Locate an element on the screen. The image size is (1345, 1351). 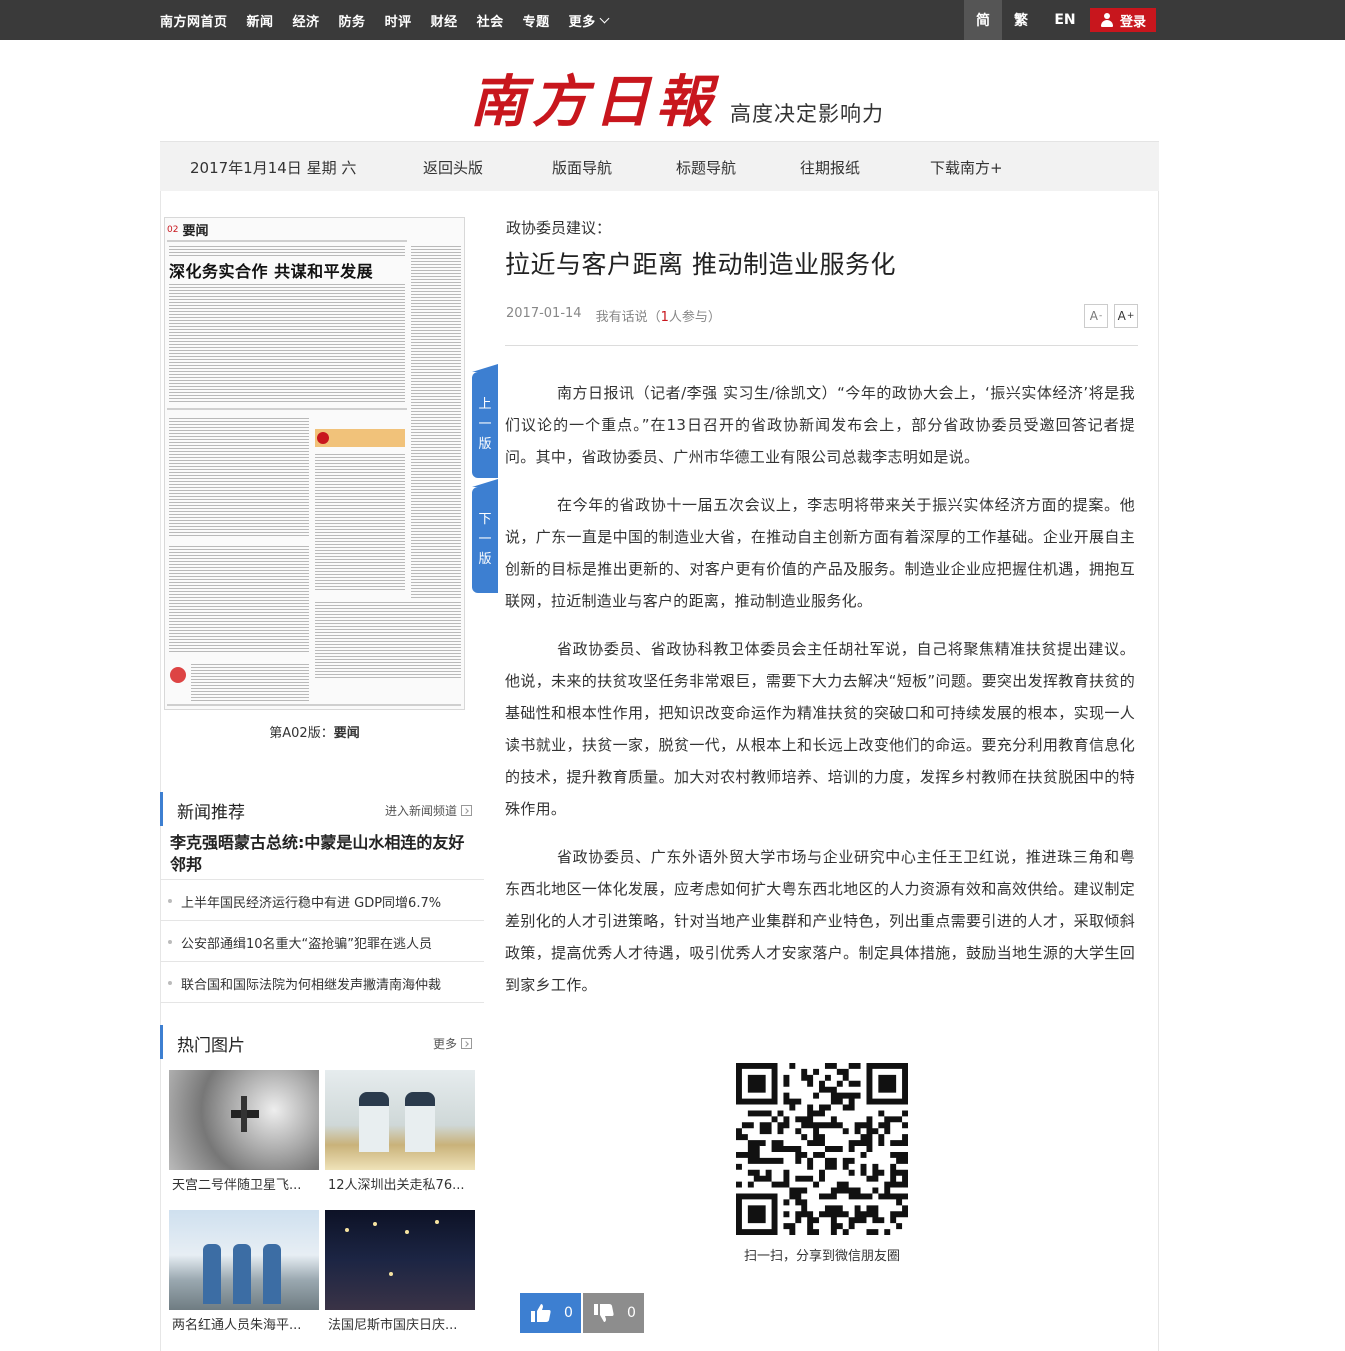
next-page-char: 下 is located at coordinates (485, 519).